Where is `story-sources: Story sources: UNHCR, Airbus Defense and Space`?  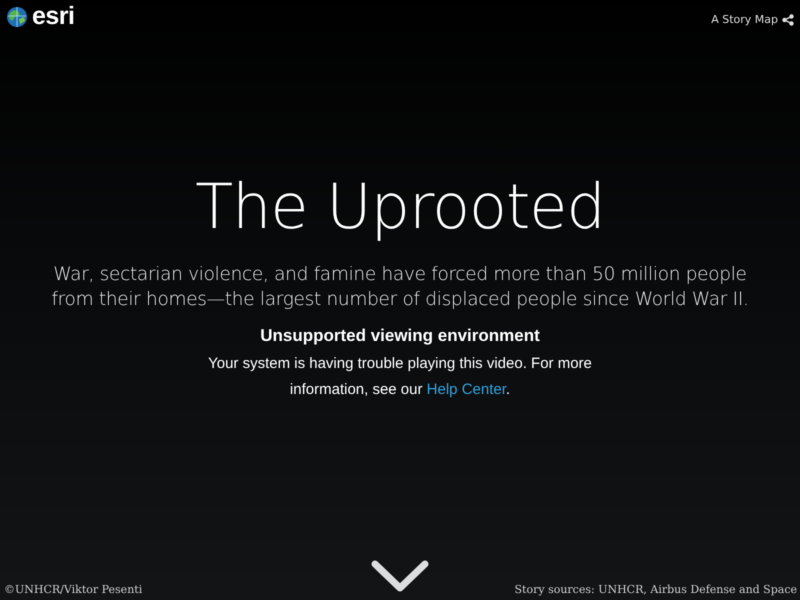
story-sources: Story sources: UNHCR, Airbus Defense and Space is located at coordinates (655, 590).